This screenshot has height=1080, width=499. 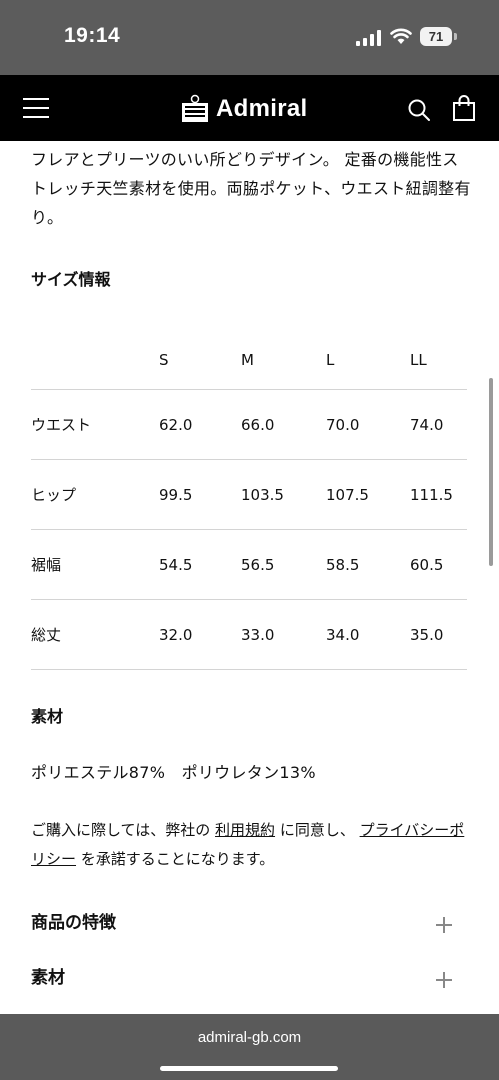 What do you see at coordinates (250, 983) in the screenshot?
I see `accordion-material: 素材` at bounding box center [250, 983].